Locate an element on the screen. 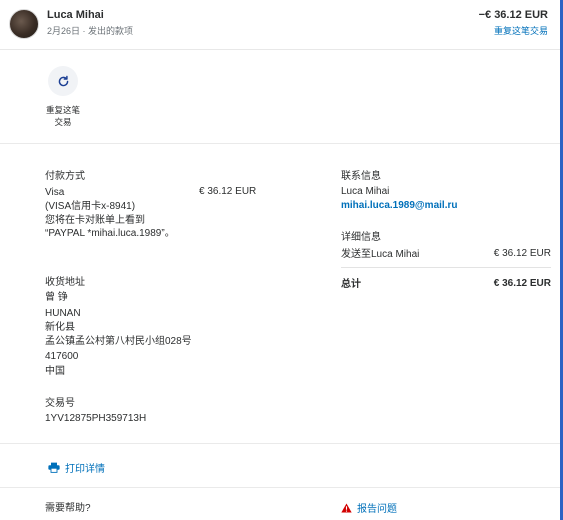 The image size is (563, 520). address-line: 中国 is located at coordinates (55, 371).